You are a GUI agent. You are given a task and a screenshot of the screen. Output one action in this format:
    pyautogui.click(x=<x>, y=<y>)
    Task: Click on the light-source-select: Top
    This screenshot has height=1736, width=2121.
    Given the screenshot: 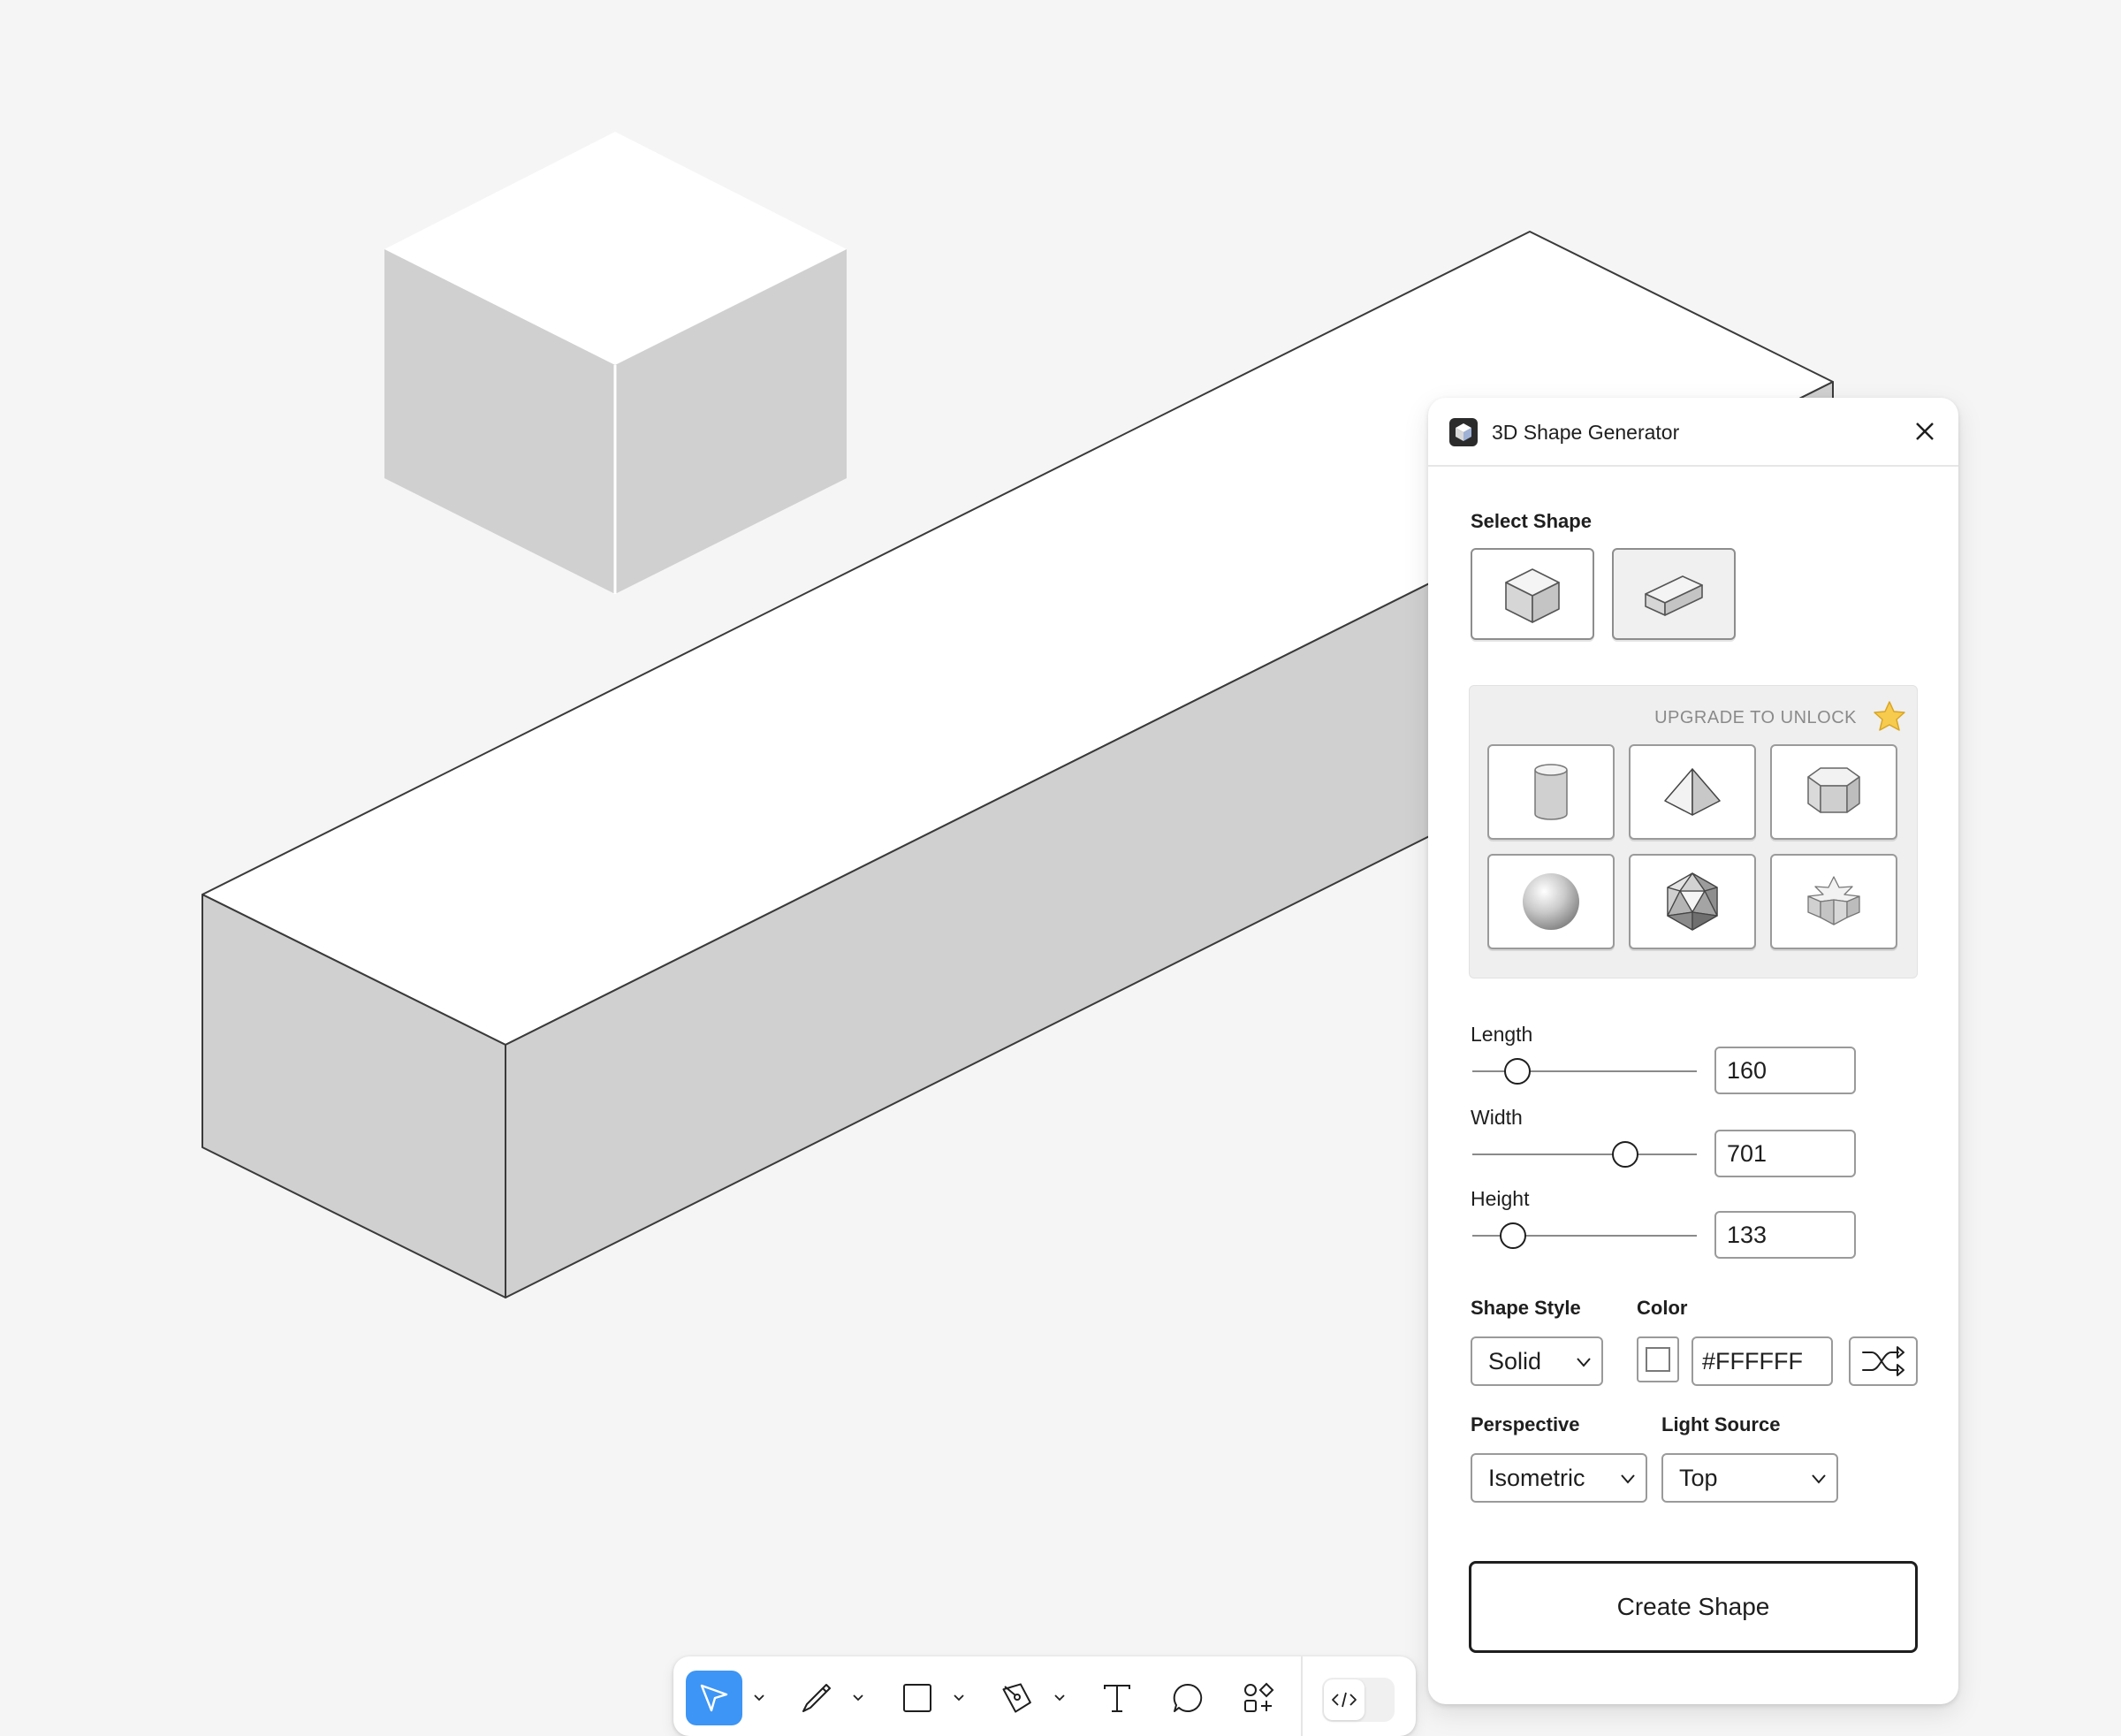 What is the action you would take?
    pyautogui.click(x=1749, y=1478)
    